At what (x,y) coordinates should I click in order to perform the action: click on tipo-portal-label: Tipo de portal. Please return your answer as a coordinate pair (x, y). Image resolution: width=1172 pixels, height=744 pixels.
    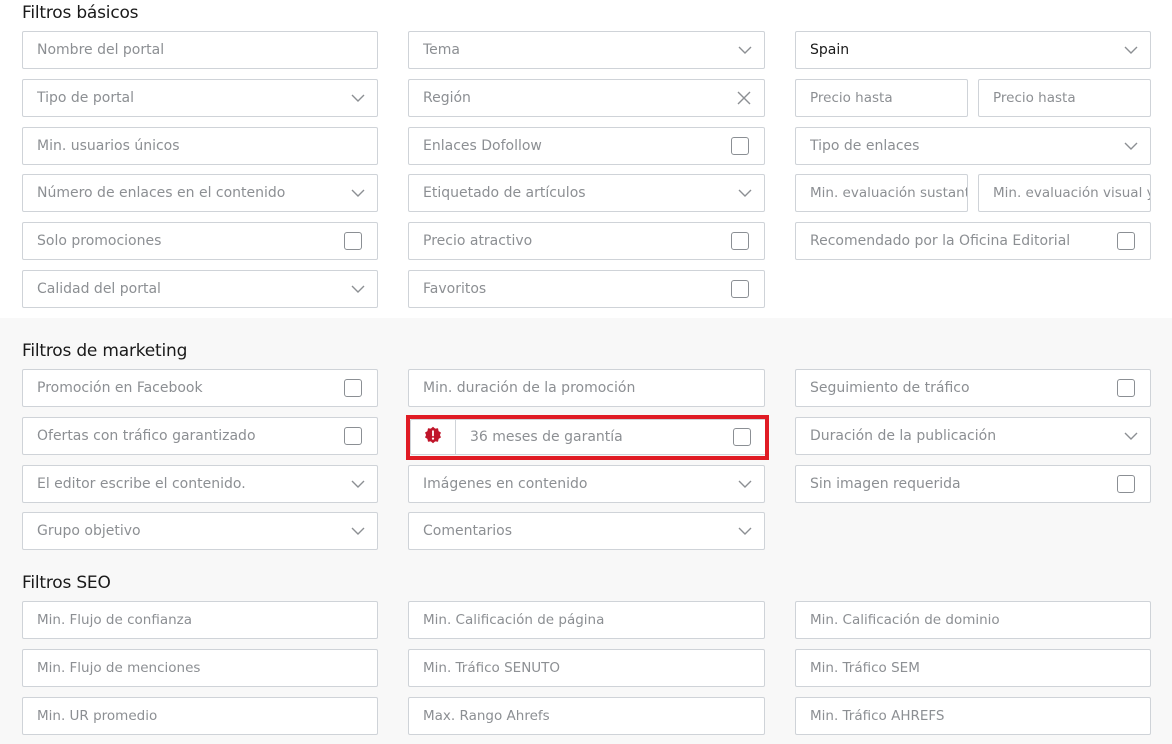
    Looking at the image, I should click on (86, 98).